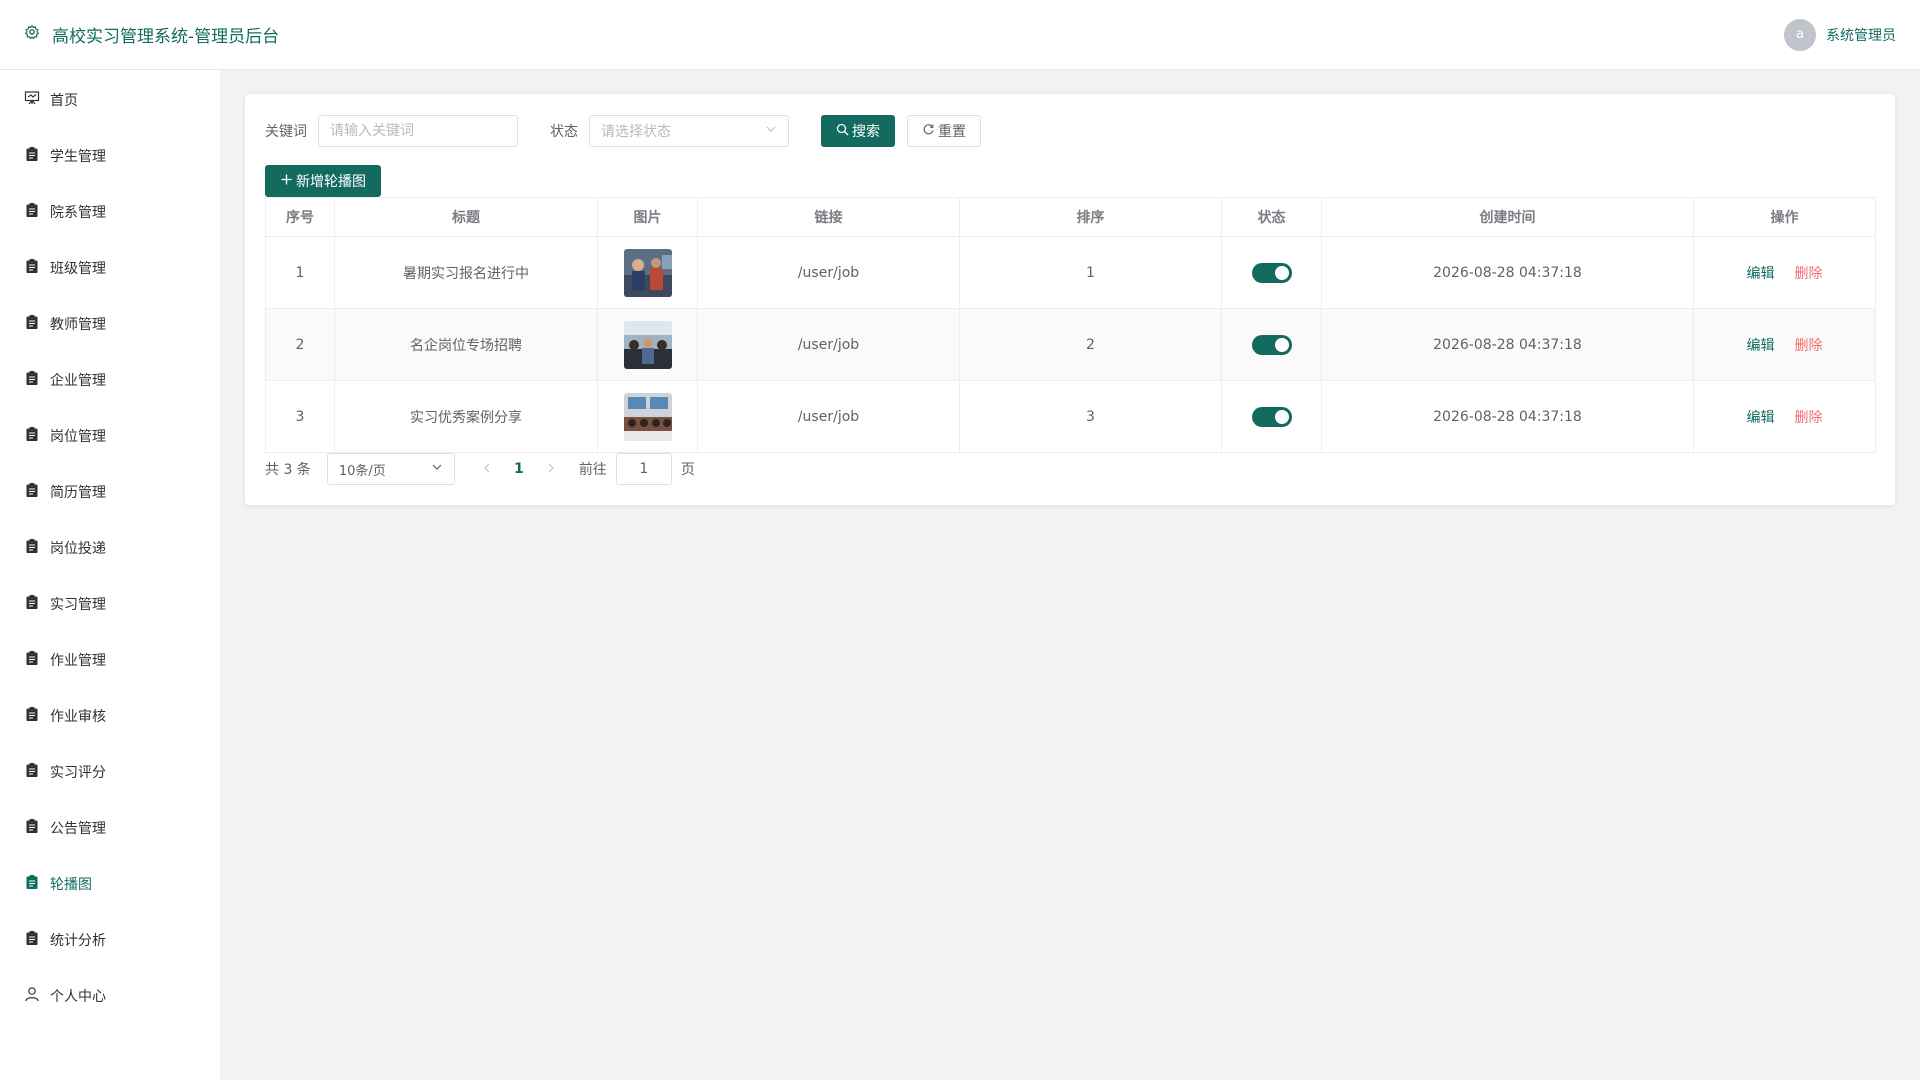 The height and width of the screenshot is (1080, 1920). Describe the element at coordinates (78, 997) in the screenshot. I see `sidebar-item-label: 个人中心` at that location.